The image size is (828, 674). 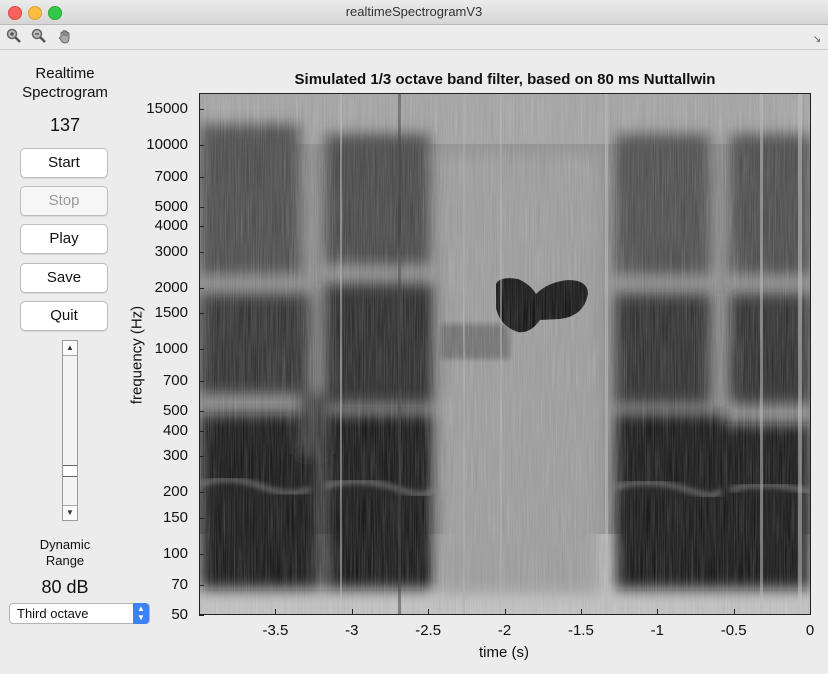 What do you see at coordinates (65, 73) in the screenshot?
I see `app-title-line1: Realtime` at bounding box center [65, 73].